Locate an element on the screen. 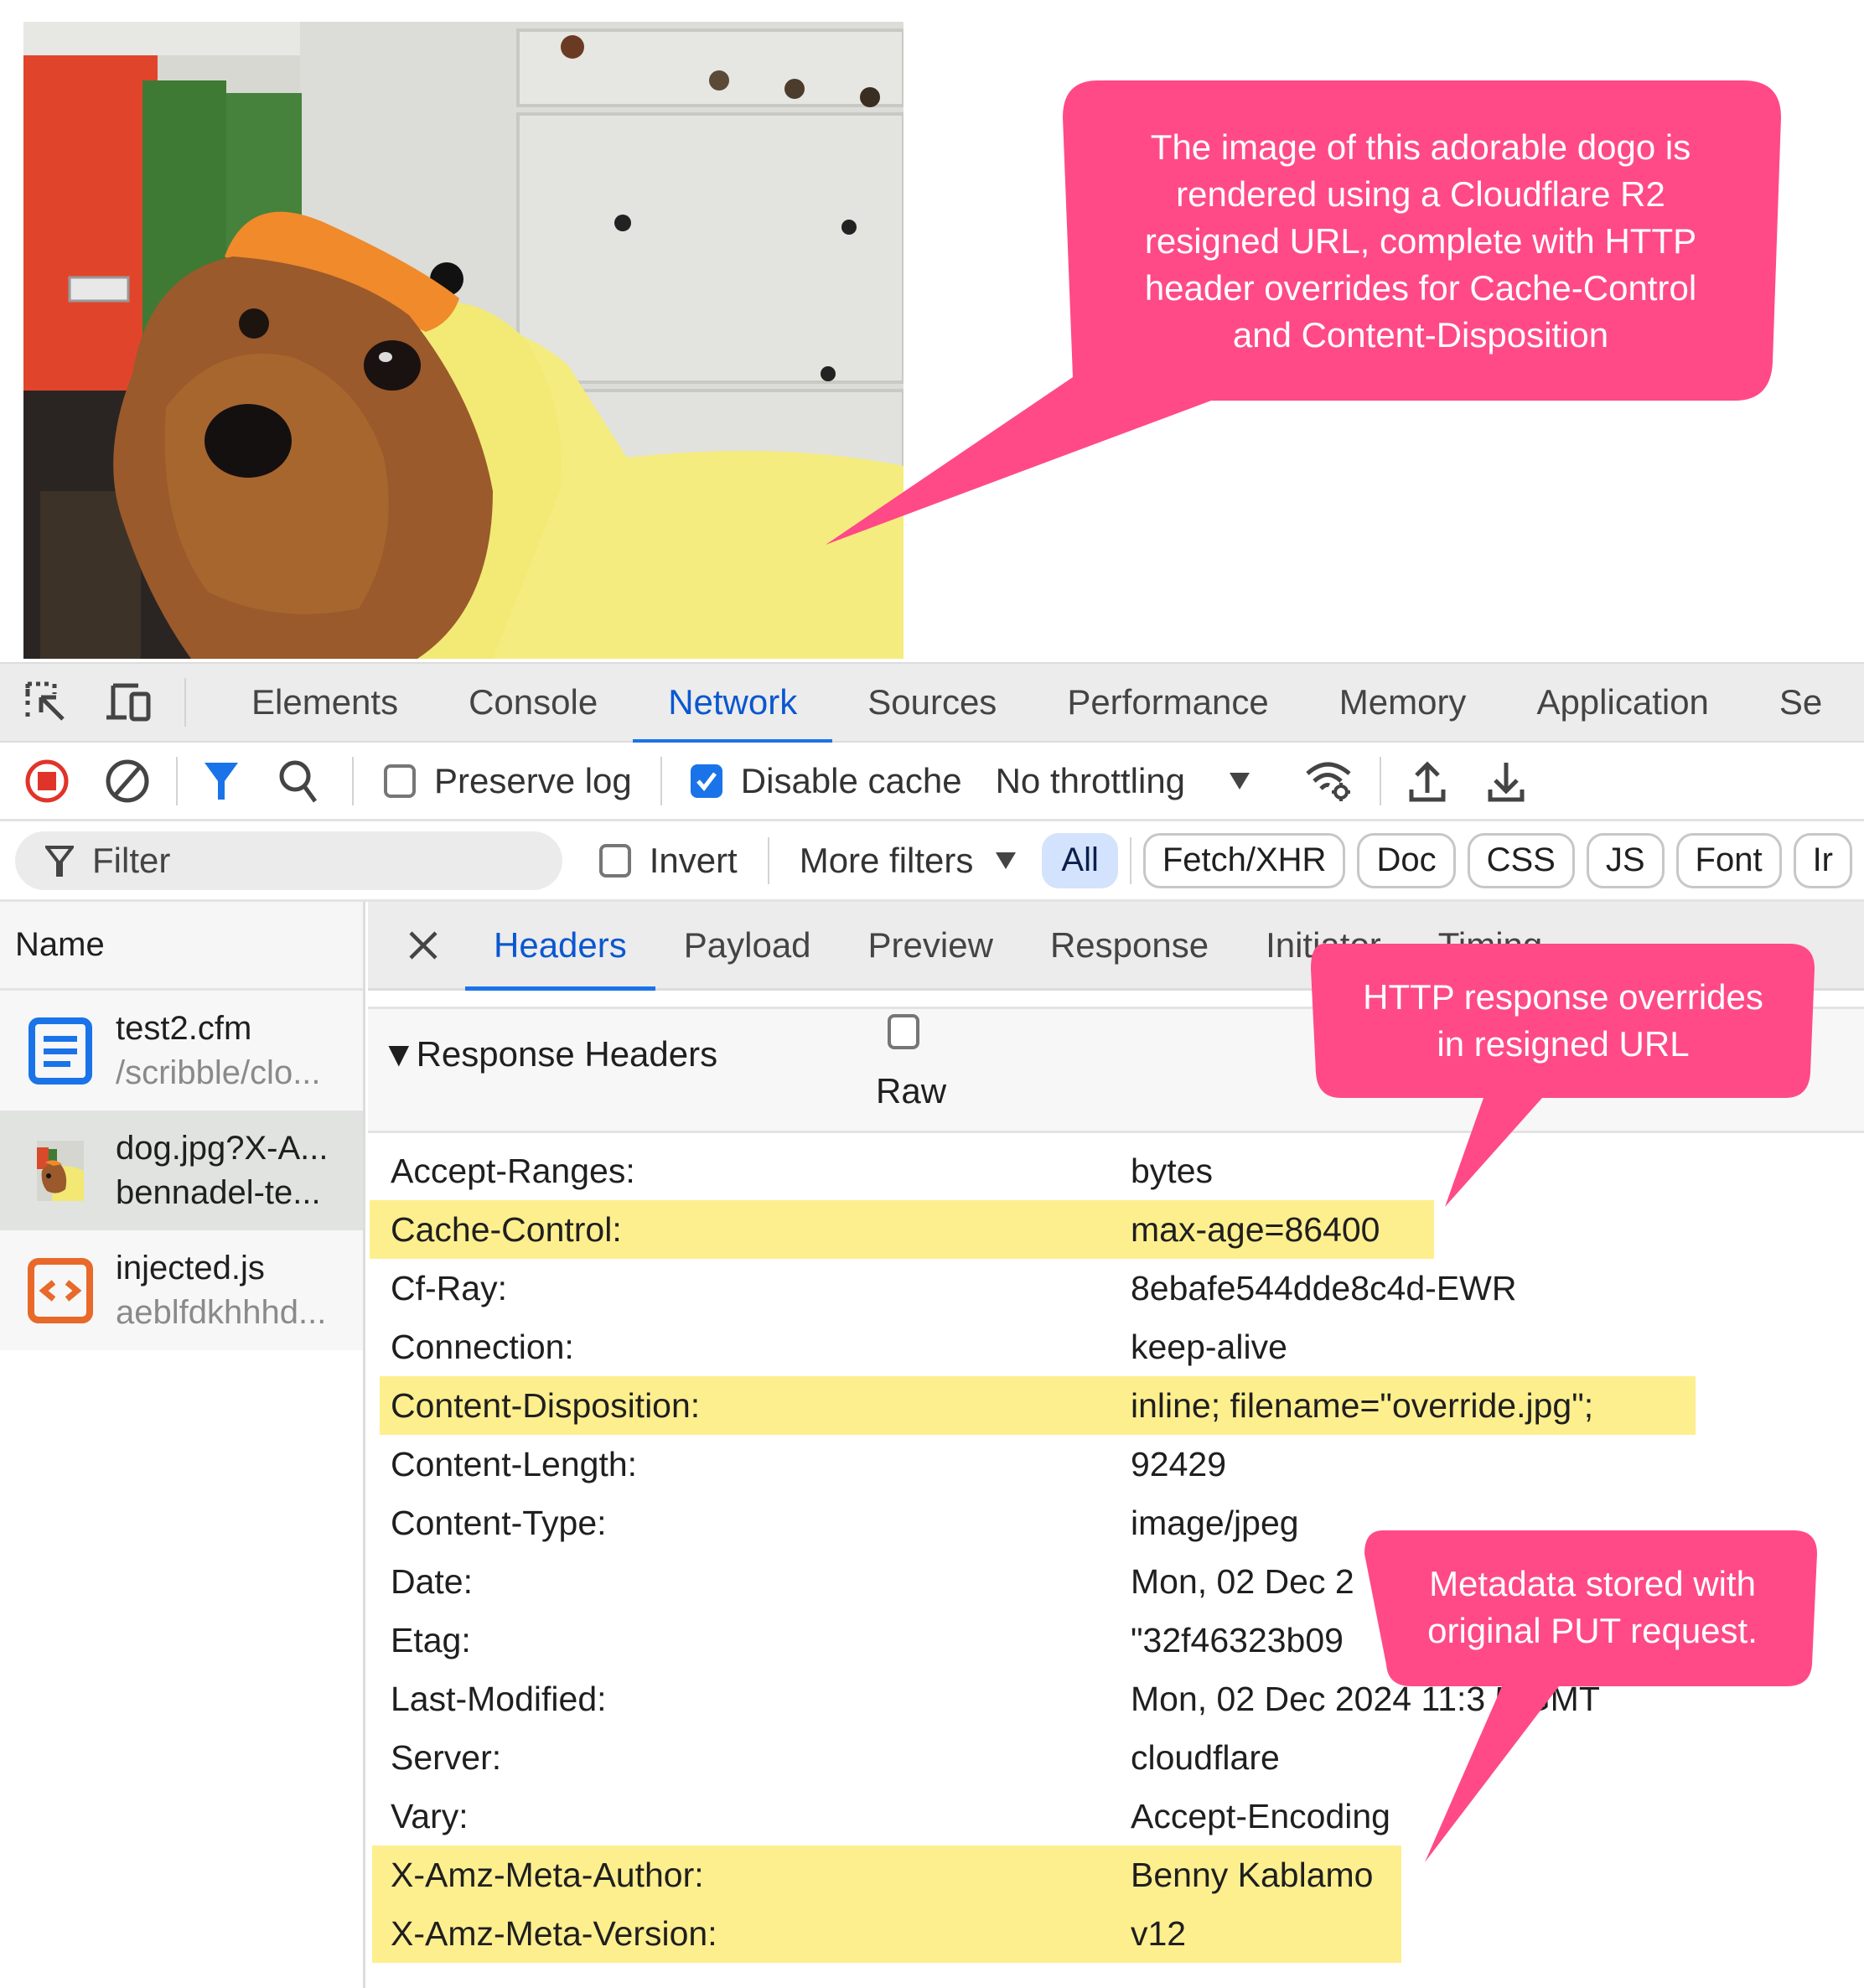 The image size is (1864, 1988). header-name: Cf-Ray: is located at coordinates (449, 1287).